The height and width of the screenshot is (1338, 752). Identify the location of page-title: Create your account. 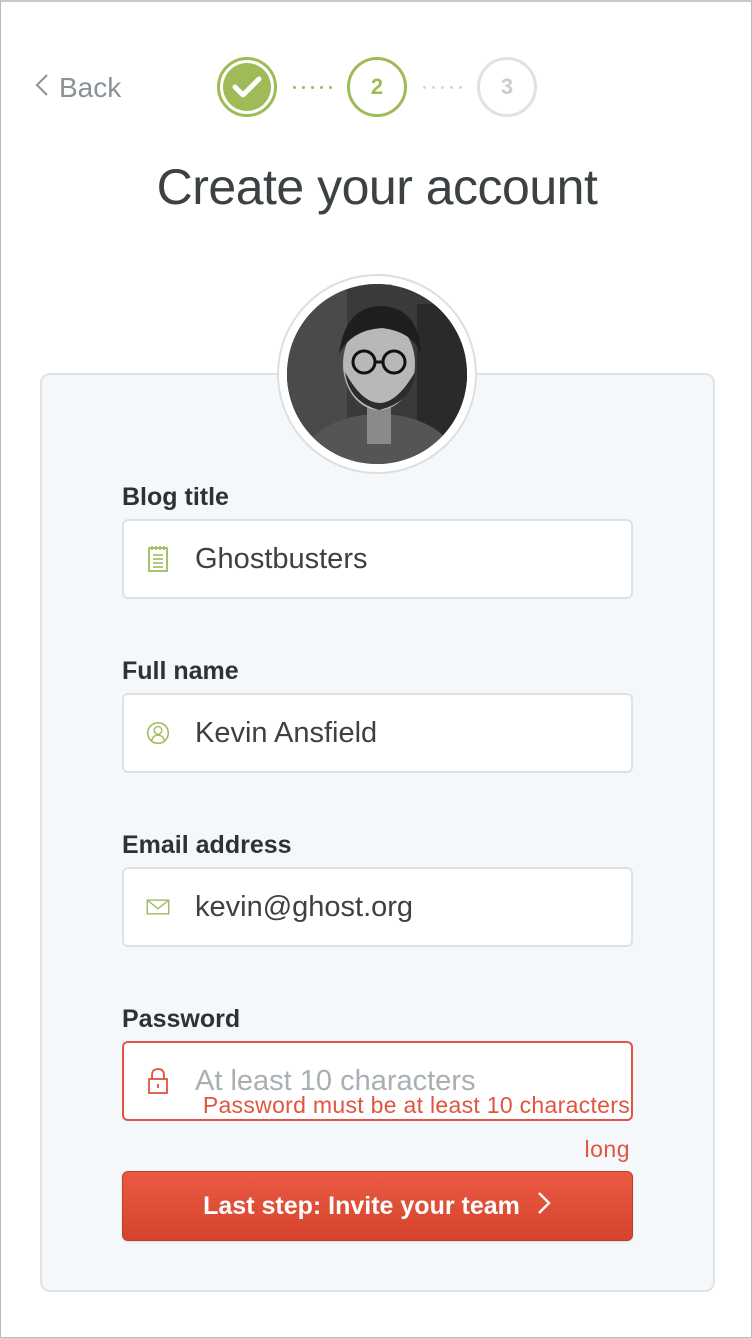
(377, 187).